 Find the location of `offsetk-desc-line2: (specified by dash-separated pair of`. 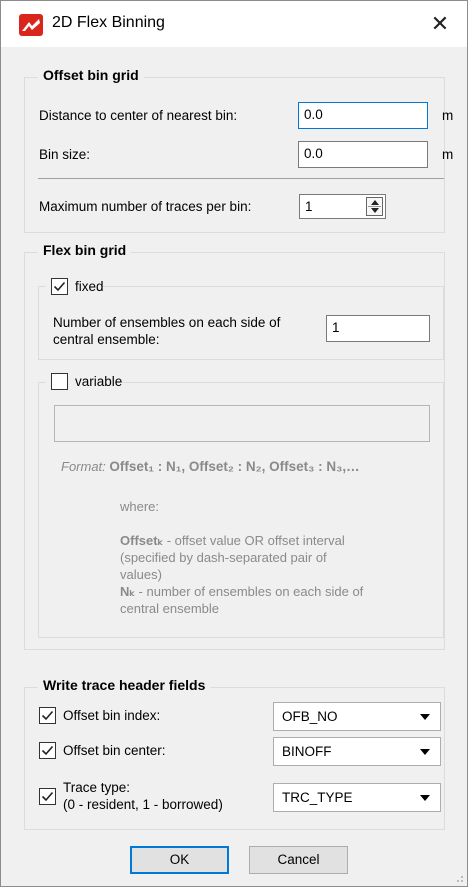

offsetk-desc-line2: (specified by dash-separated pair of is located at coordinates (223, 557).